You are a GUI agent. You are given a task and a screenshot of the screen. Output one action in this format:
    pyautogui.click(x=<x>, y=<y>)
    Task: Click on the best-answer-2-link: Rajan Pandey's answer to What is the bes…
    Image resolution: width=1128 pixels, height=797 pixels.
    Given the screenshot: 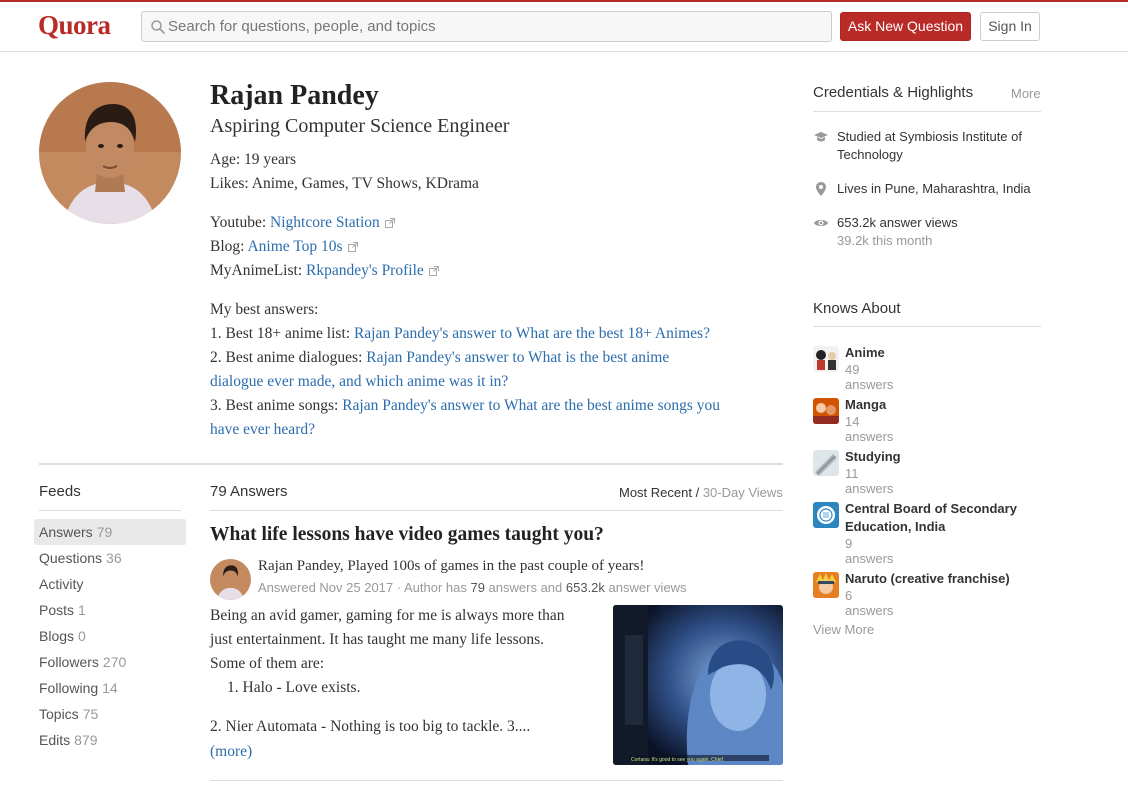 What is the action you would take?
    pyautogui.click(x=517, y=357)
    